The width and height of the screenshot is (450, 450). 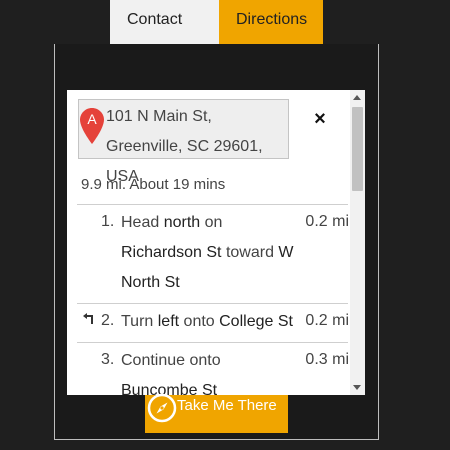 What do you see at coordinates (357, 387) in the screenshot?
I see `scroll-down-arrow-icon` at bounding box center [357, 387].